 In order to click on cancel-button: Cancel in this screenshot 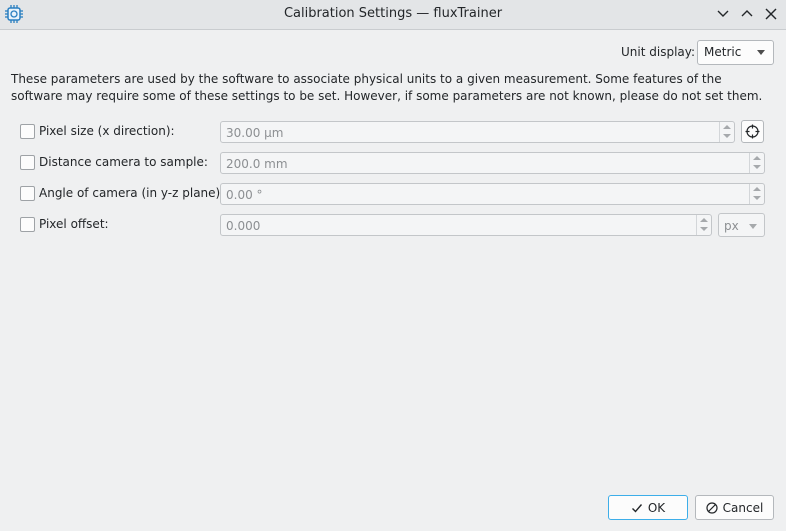, I will do `click(734, 507)`.